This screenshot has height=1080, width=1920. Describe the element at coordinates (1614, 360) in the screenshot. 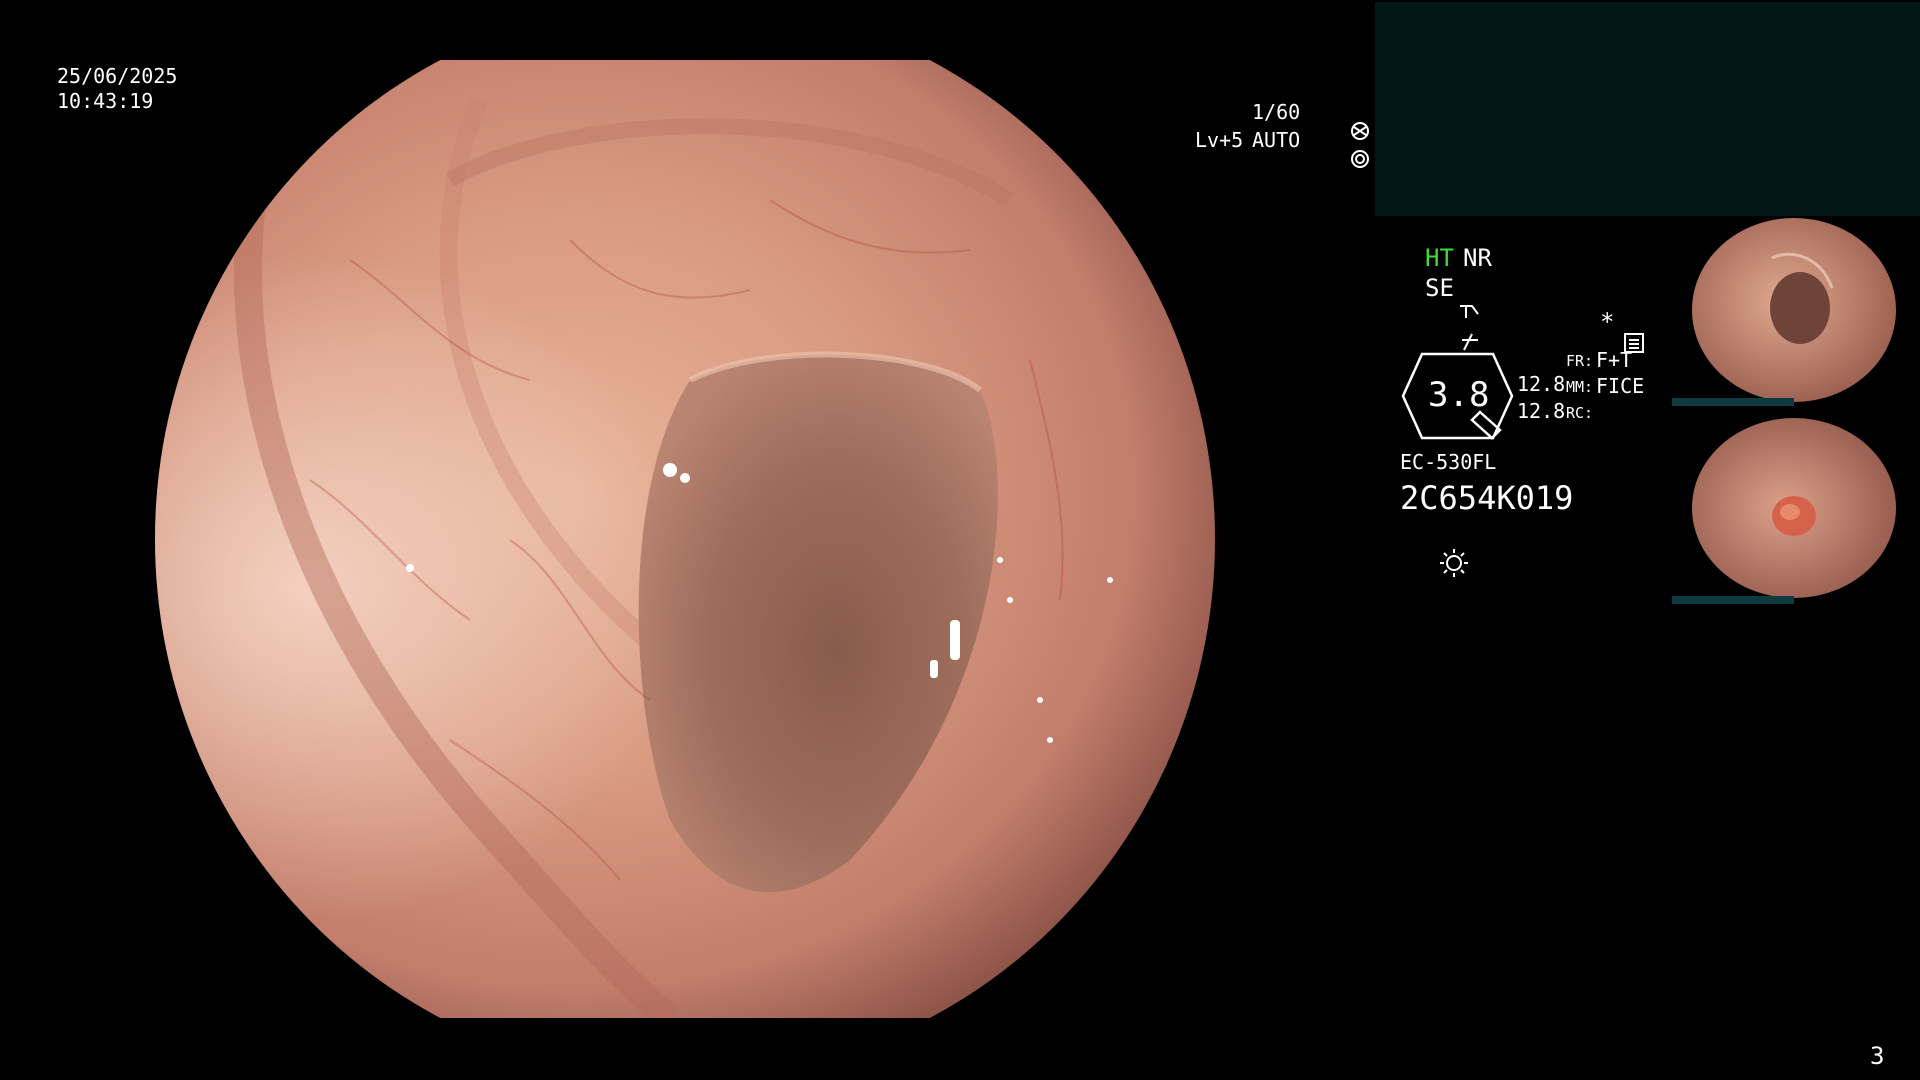

I see `fr-value: F+T` at that location.